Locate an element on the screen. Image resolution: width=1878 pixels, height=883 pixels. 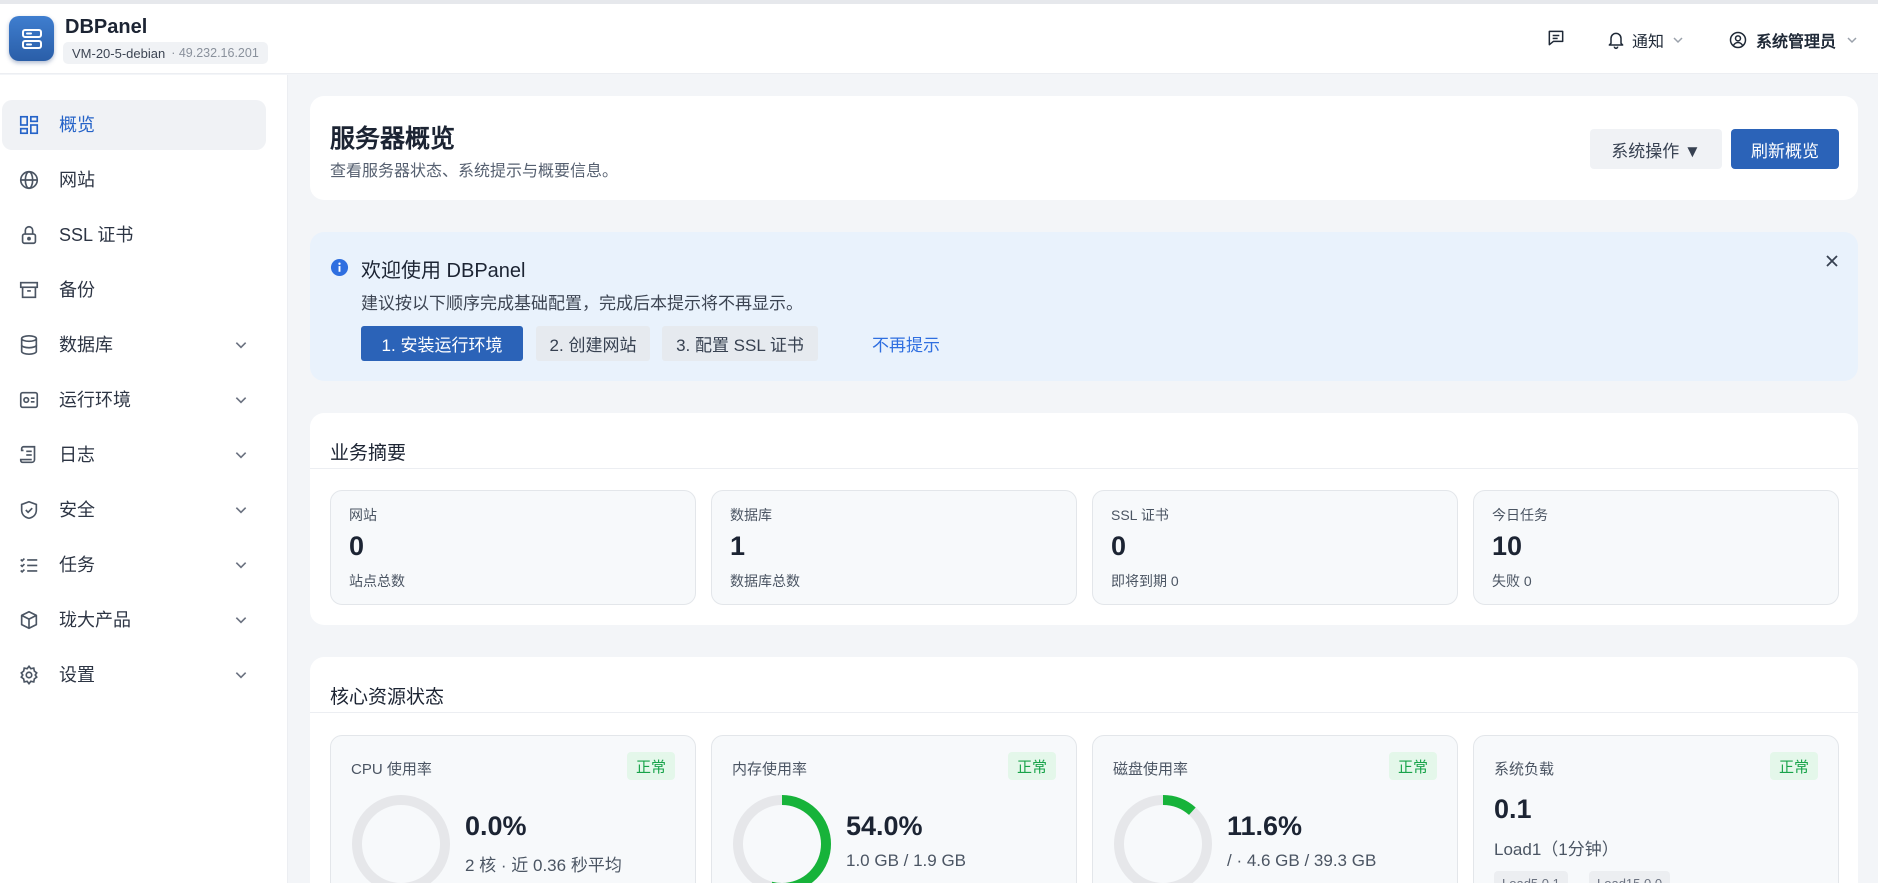
lock-icon is located at coordinates (29, 235).